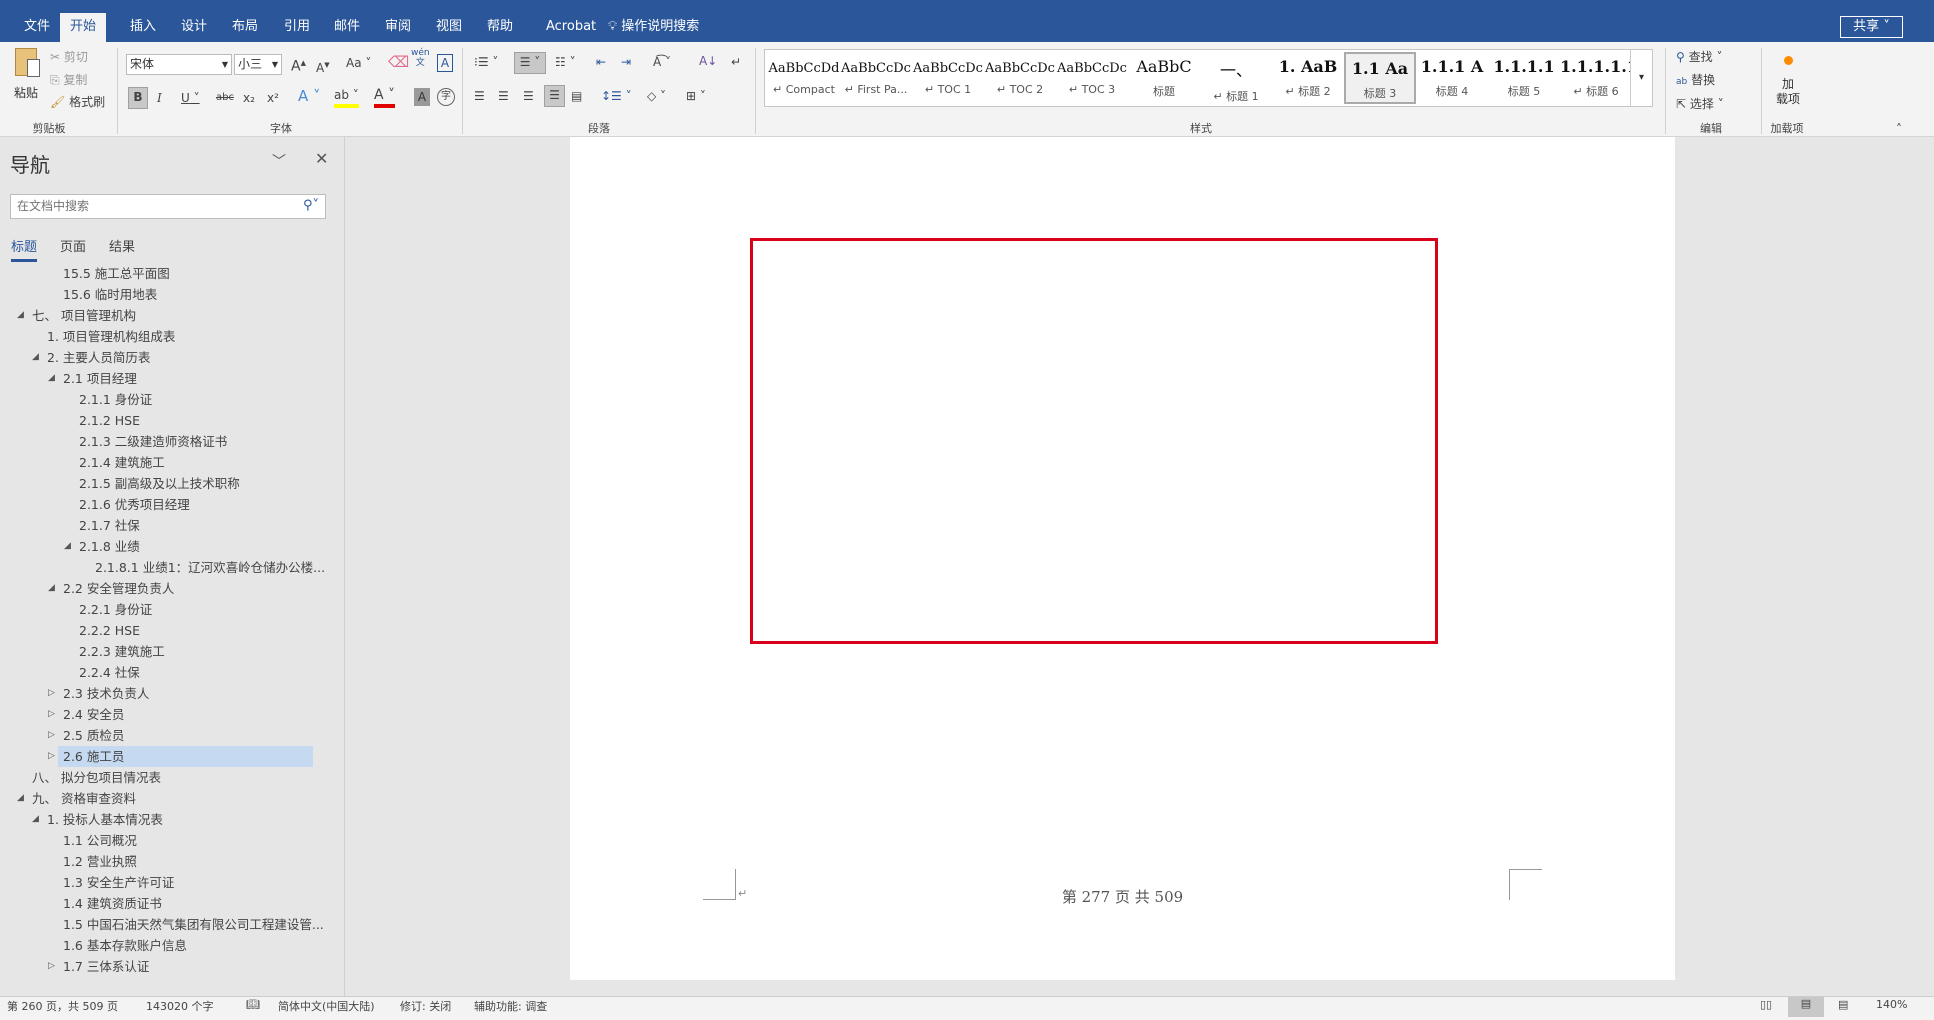 This screenshot has height=1020, width=1934. What do you see at coordinates (347, 27) in the screenshot?
I see `tab-6: 邮件` at bounding box center [347, 27].